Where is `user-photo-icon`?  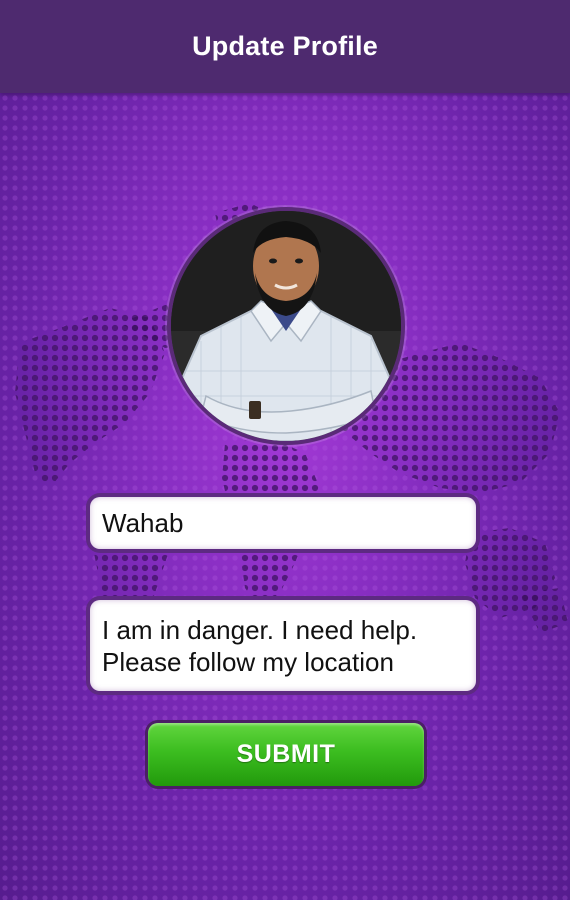 user-photo-icon is located at coordinates (286, 326).